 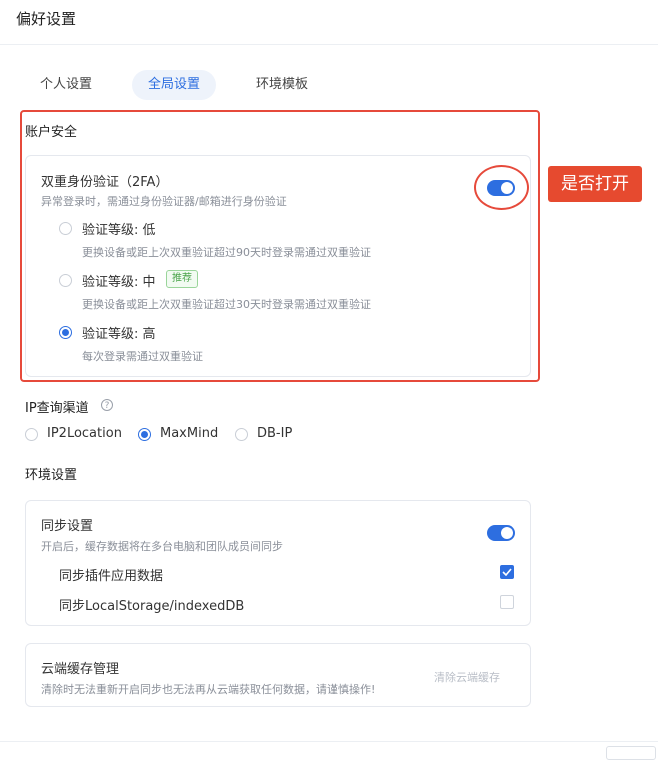 What do you see at coordinates (57, 408) in the screenshot?
I see `ip-channel-title: IP查询渠道` at bounding box center [57, 408].